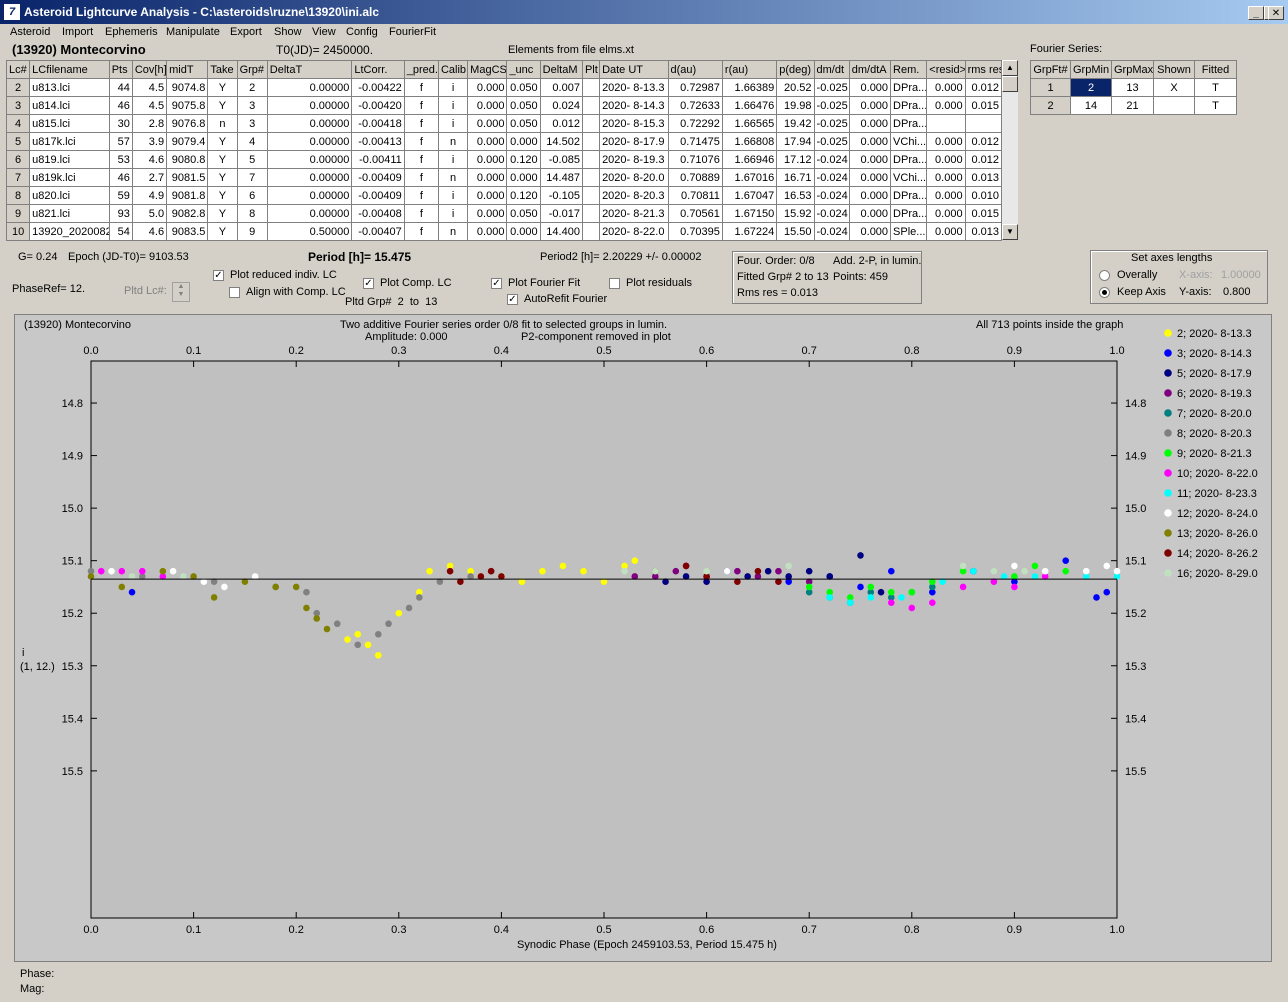 The image size is (1288, 1002). I want to click on y-tick-label: 14.8, so click(72, 404).